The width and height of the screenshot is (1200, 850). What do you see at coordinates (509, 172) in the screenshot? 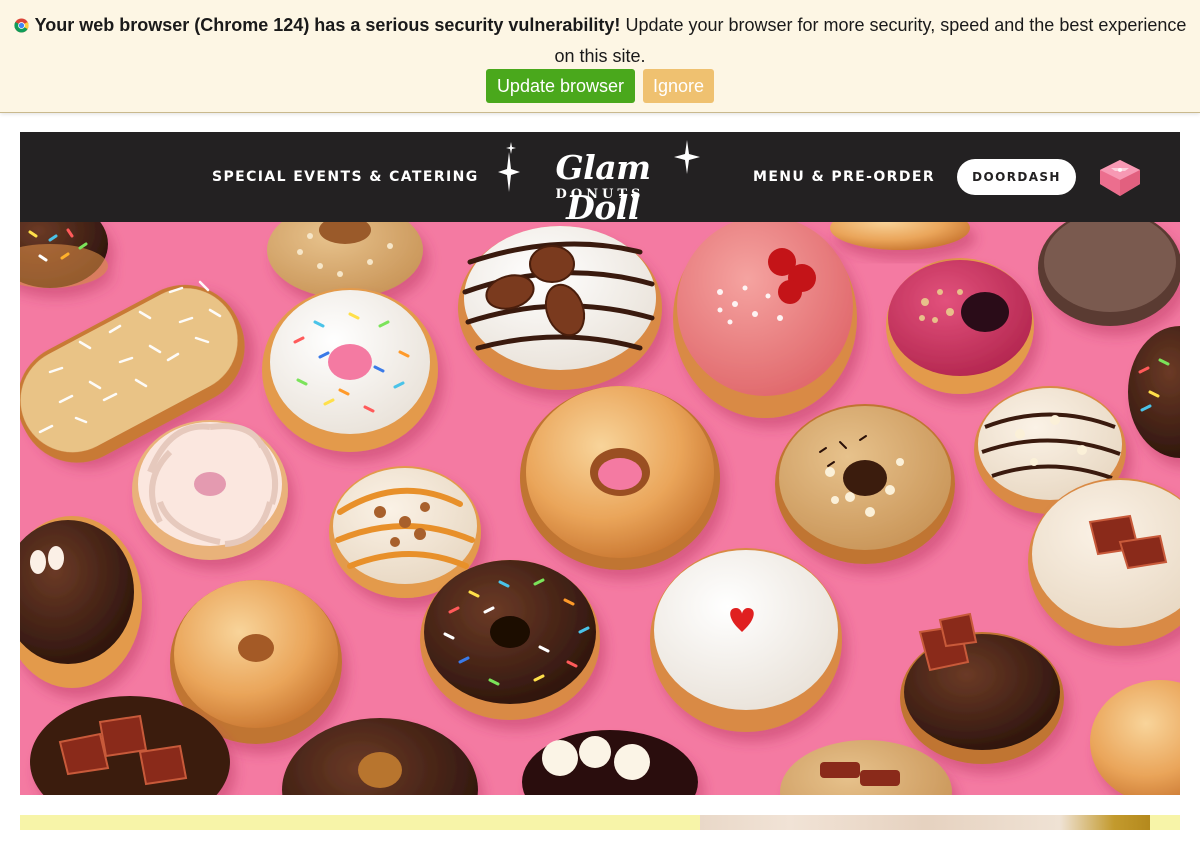
I see `sparkle-left-icon` at bounding box center [509, 172].